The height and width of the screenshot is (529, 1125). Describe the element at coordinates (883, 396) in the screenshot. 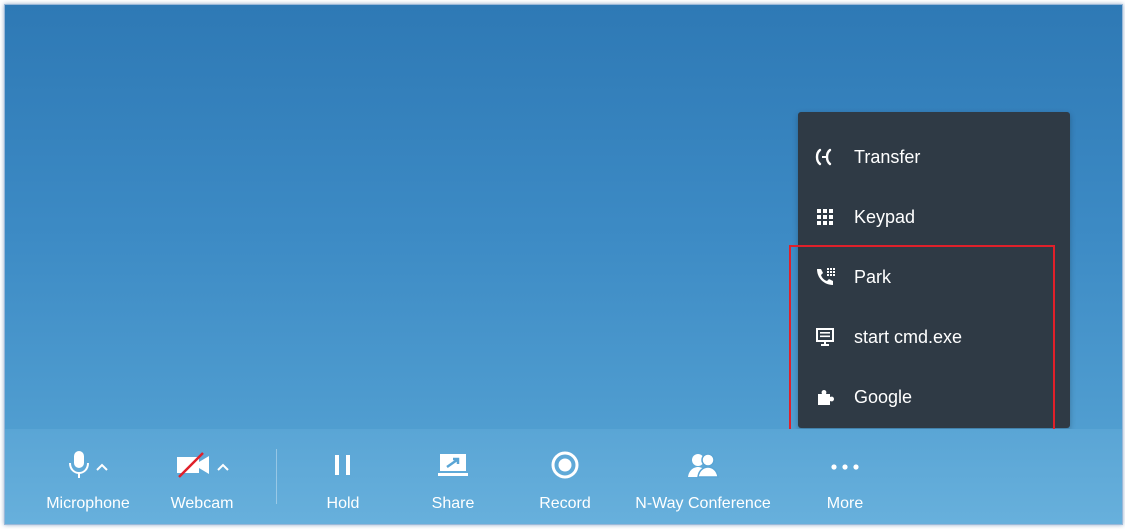

I see `menu-item-label: Google` at that location.